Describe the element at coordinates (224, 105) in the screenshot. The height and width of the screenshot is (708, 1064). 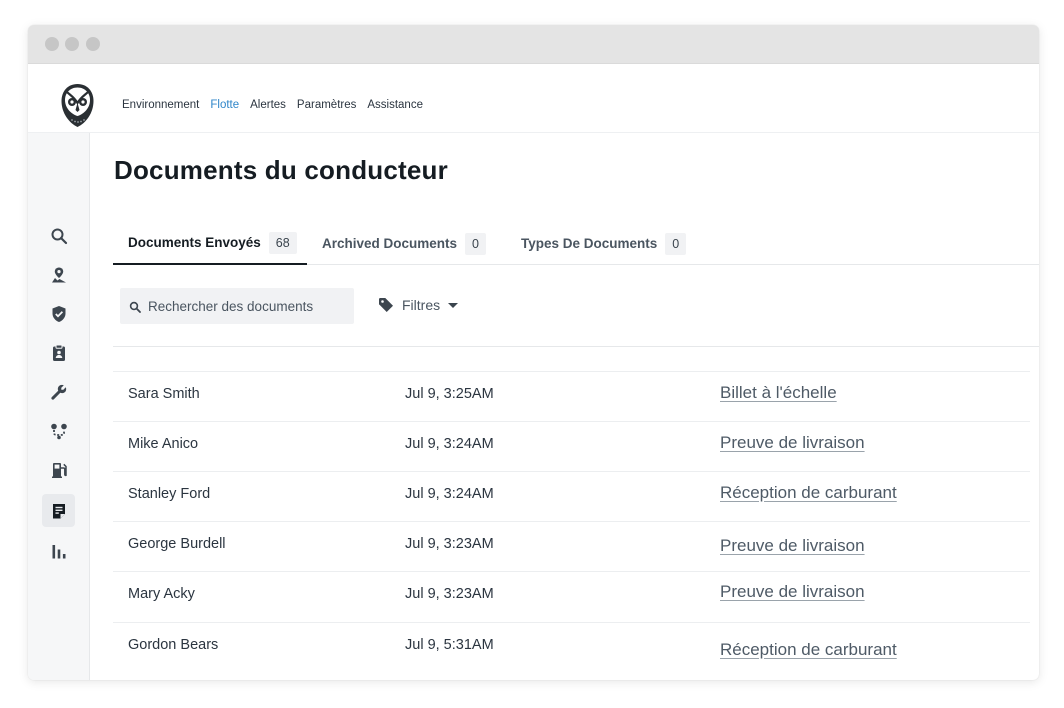
I see `nav-link-flotte: Flotte` at that location.